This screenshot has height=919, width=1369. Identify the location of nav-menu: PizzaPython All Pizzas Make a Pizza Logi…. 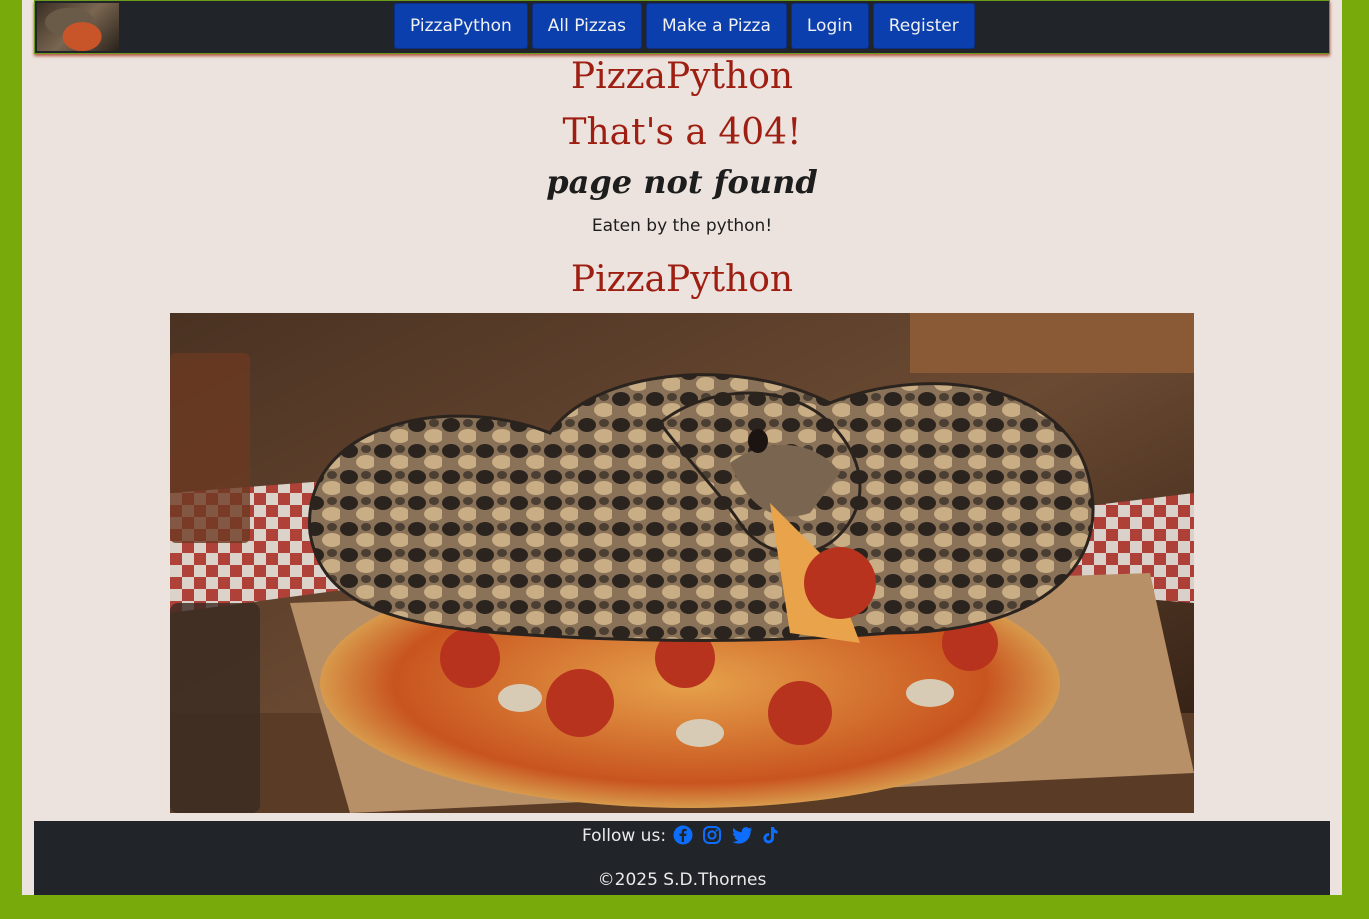
(684, 26).